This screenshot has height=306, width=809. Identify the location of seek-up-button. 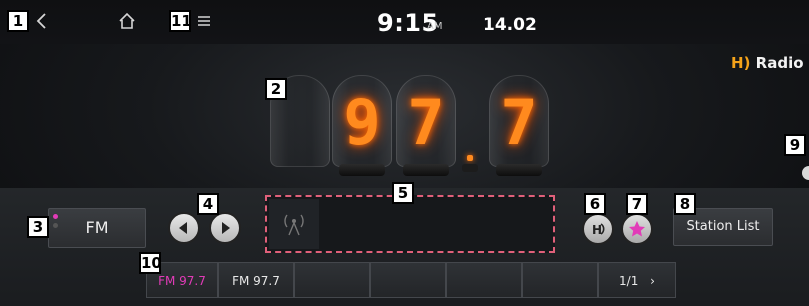
(225, 228).